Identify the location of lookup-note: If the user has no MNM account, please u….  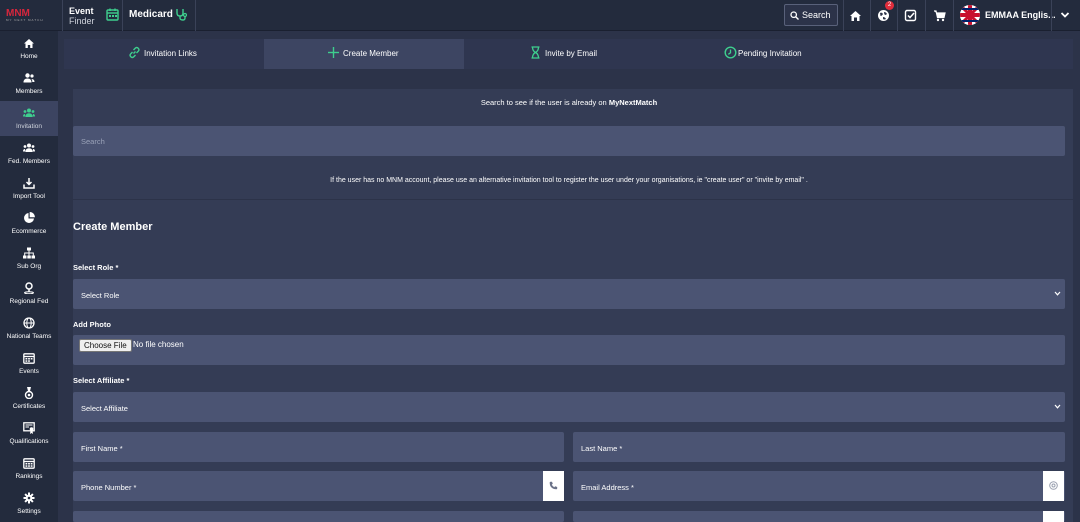
(569, 180).